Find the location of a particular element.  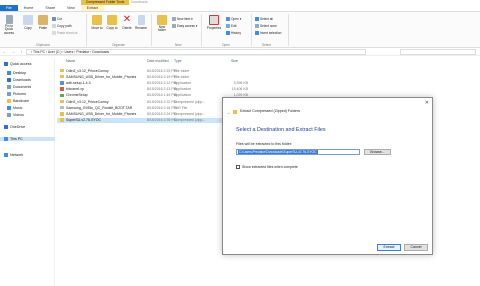

sidebar-item-label: Pictures is located at coordinates (19, 94).